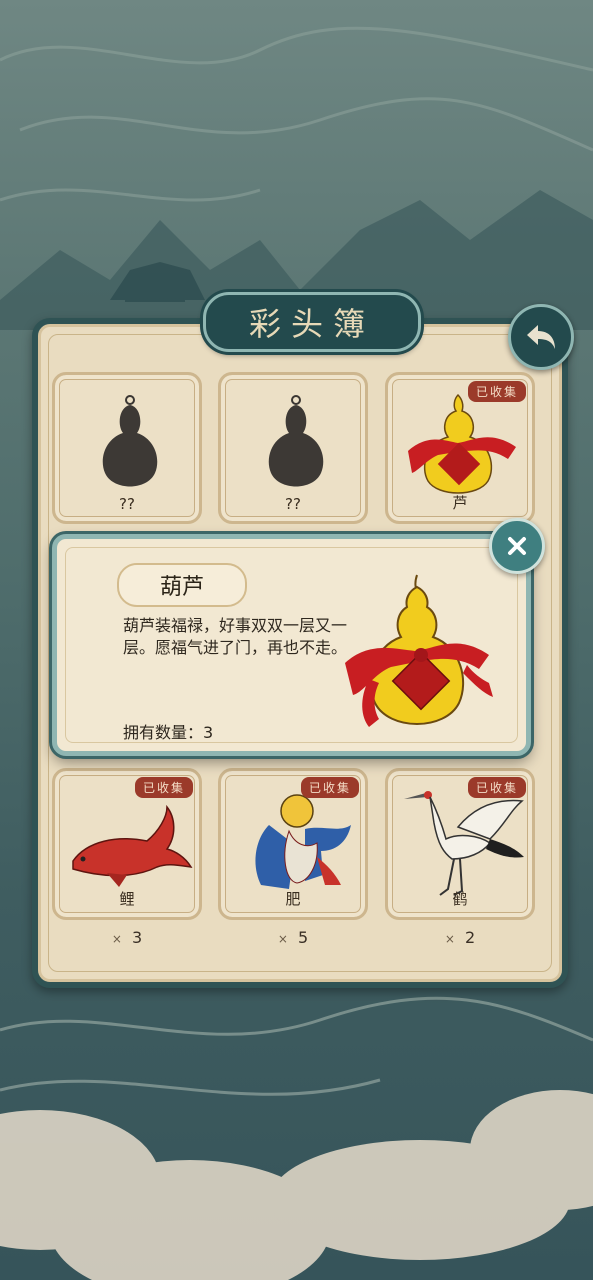 This screenshot has width=593, height=1280. I want to click on popup-title: 葫芦, so click(182, 585).